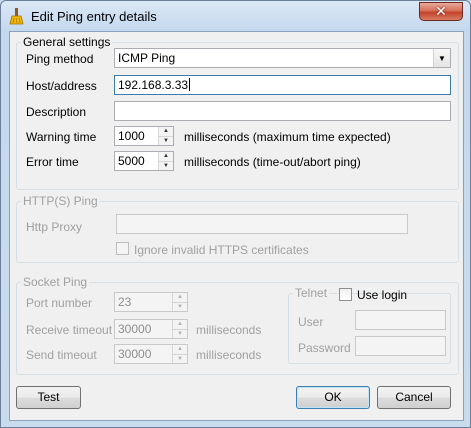 The height and width of the screenshot is (428, 471). What do you see at coordinates (56, 112) in the screenshot?
I see `description-label: Description` at bounding box center [56, 112].